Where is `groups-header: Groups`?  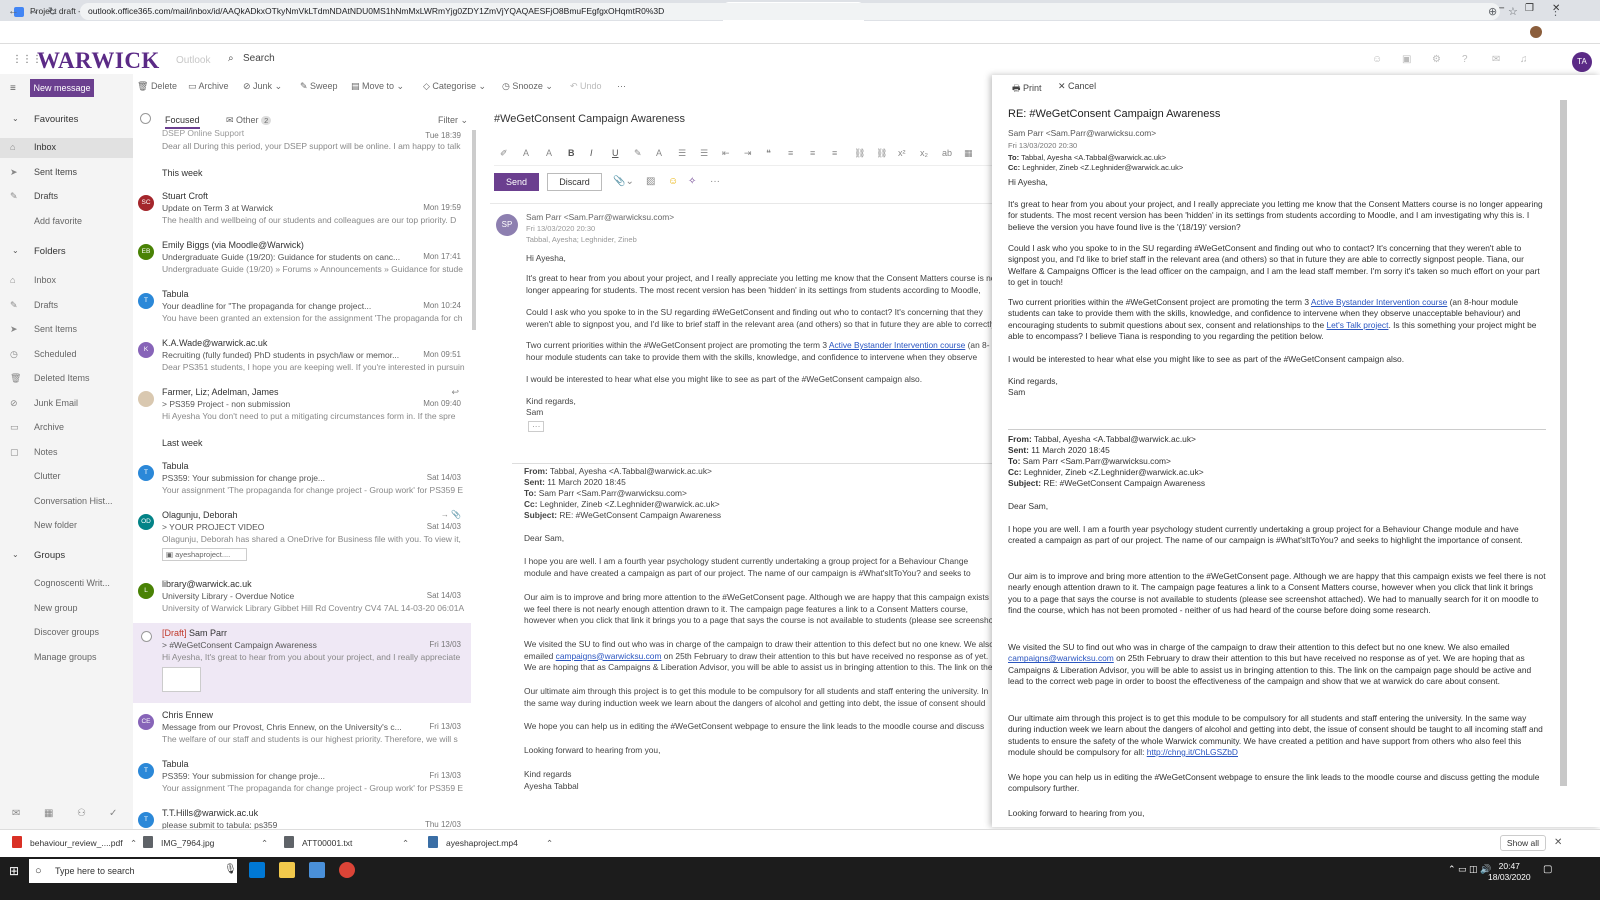
groups-header: Groups is located at coordinates (49, 555).